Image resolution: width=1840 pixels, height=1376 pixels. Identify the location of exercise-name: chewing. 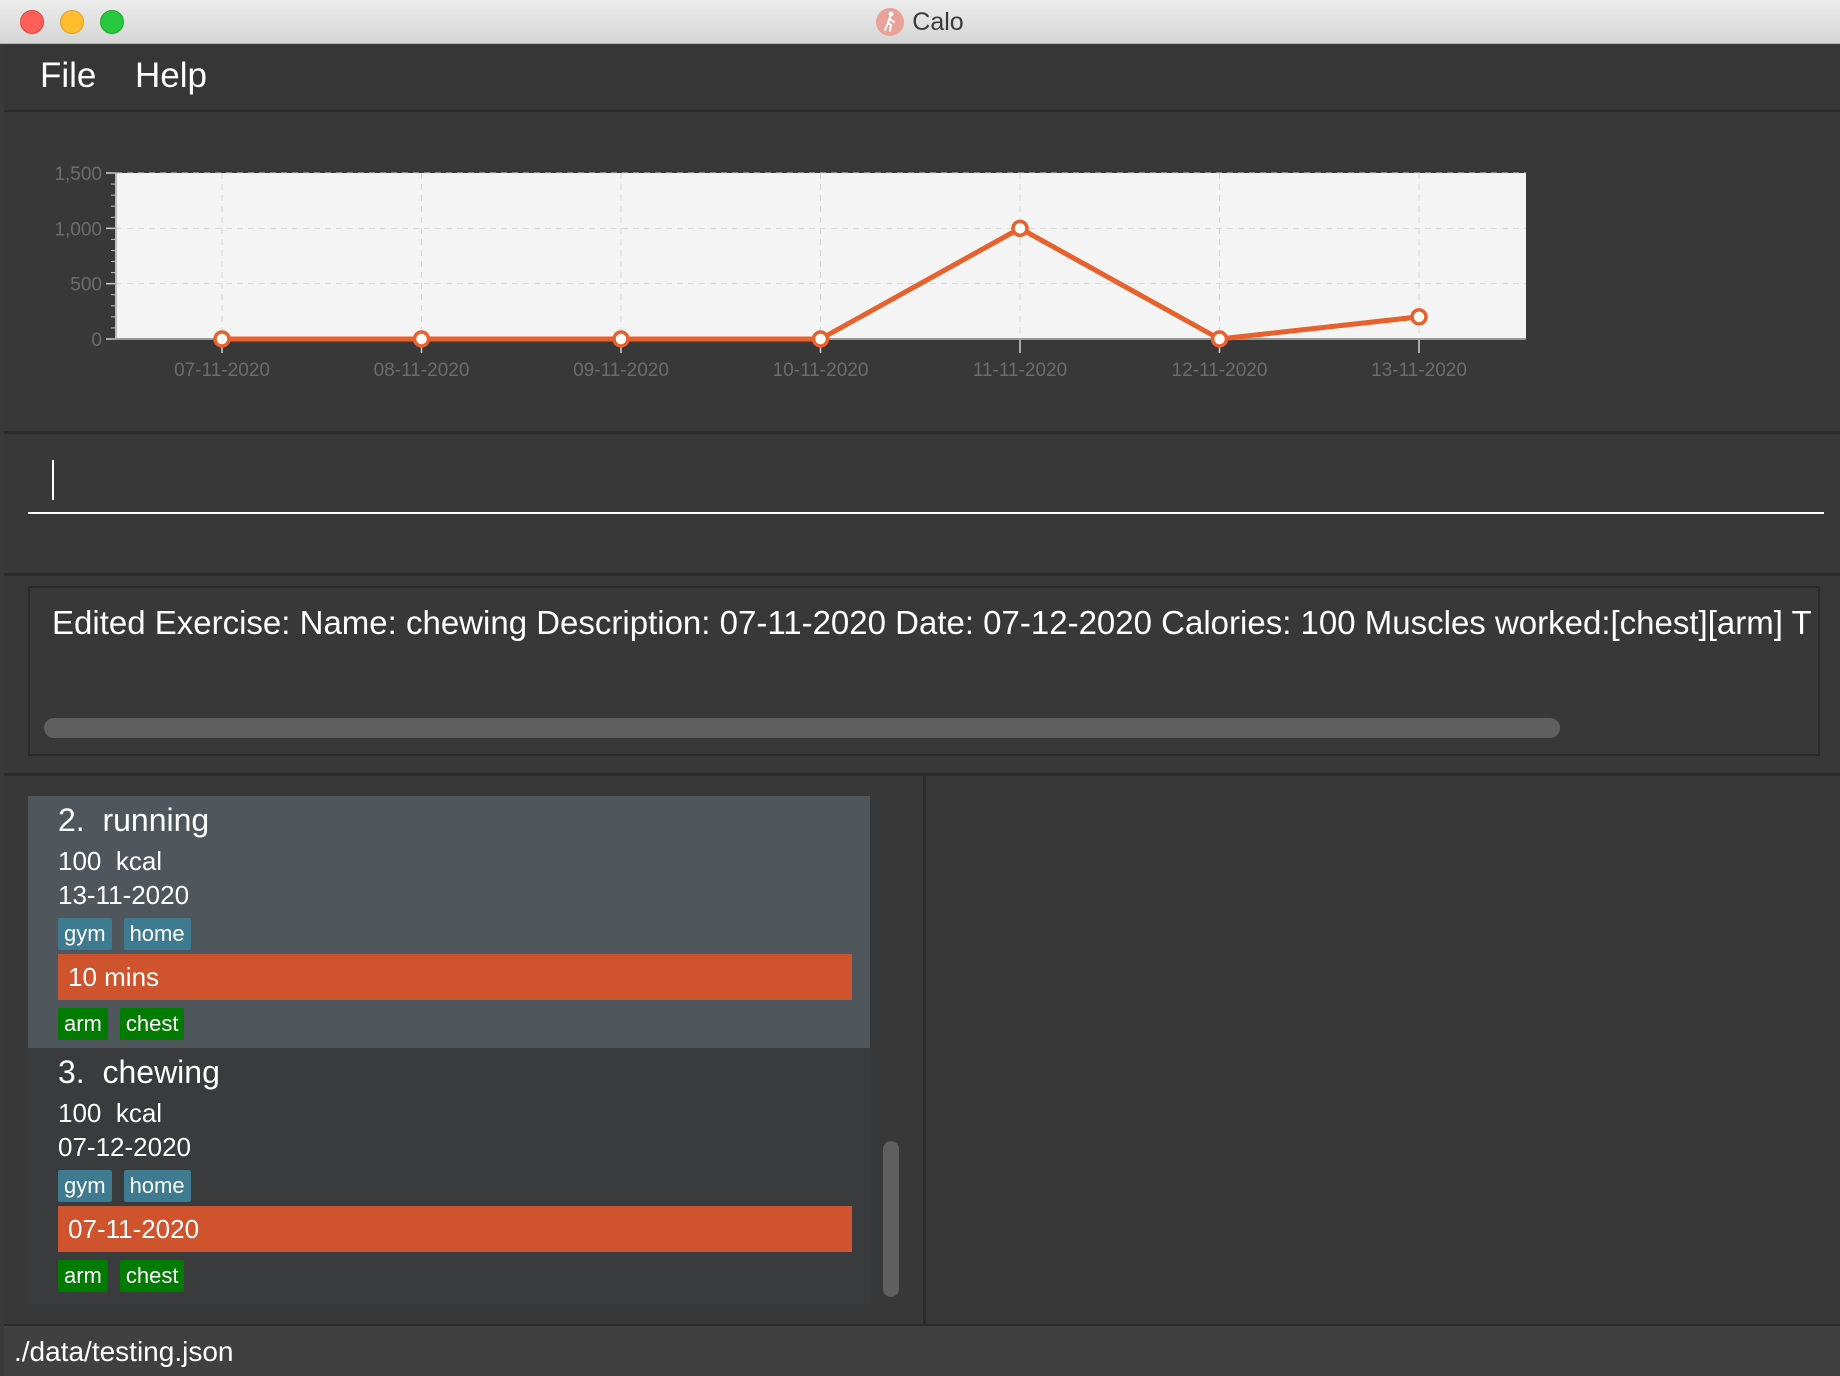
(161, 1072).